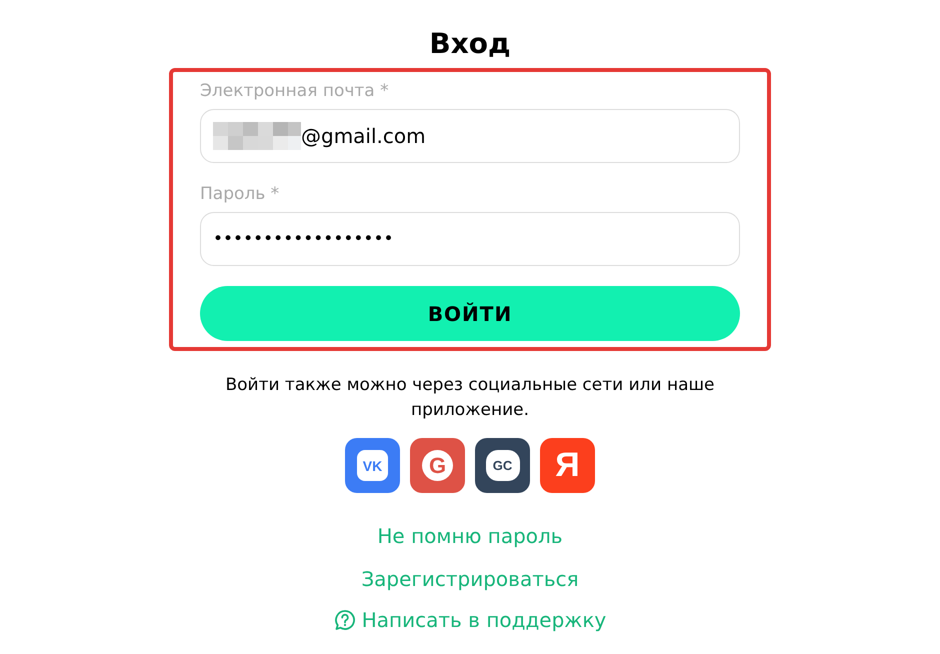 This screenshot has height=654, width=940. I want to click on text-link: Не помню пароль, so click(470, 536).